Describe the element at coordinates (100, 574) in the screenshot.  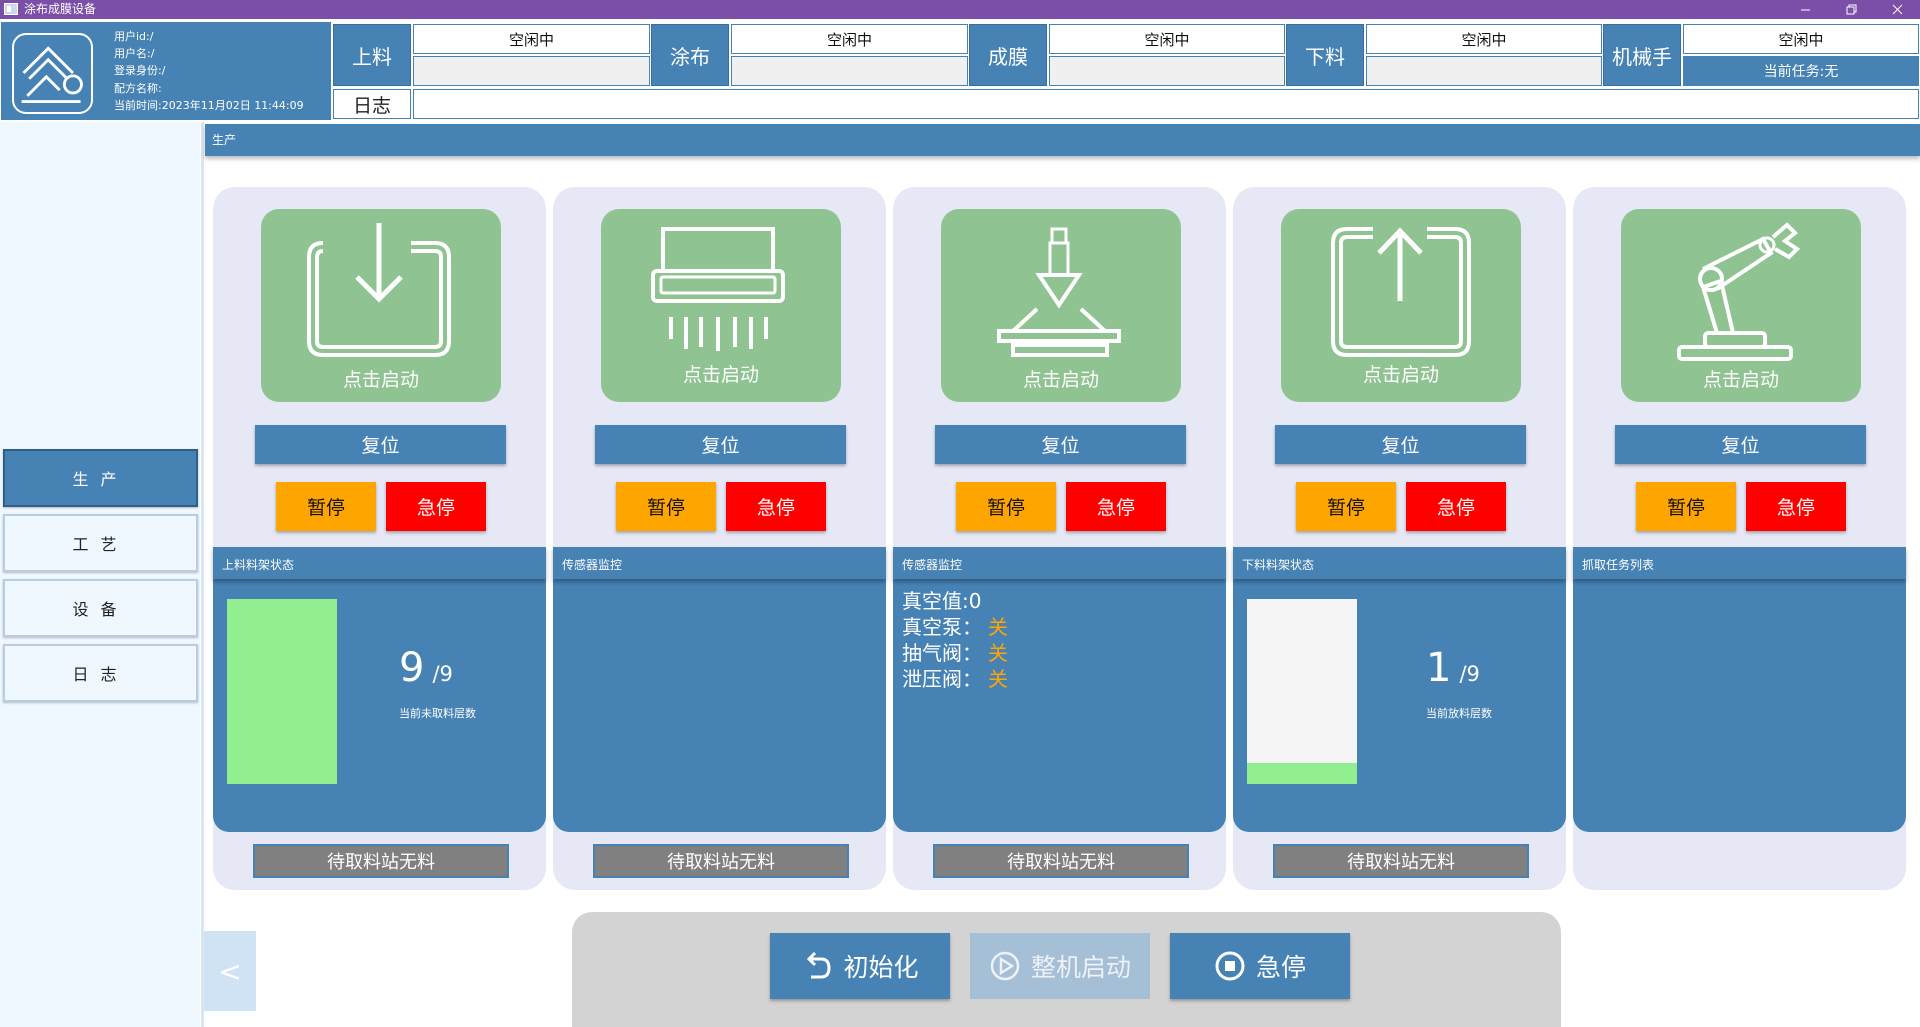
I see `sidebar: 生产 工艺 设备 日志` at that location.